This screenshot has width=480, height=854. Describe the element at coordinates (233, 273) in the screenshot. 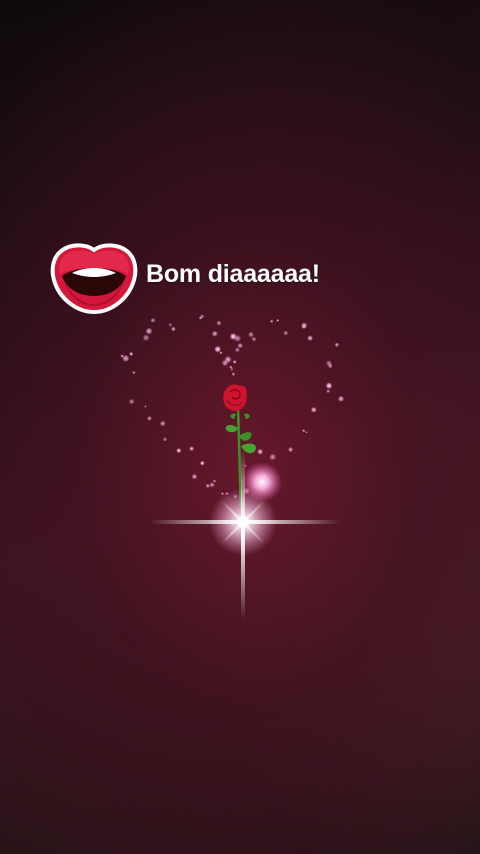

I see `greeting-text: Bom diaaaaaa!` at that location.